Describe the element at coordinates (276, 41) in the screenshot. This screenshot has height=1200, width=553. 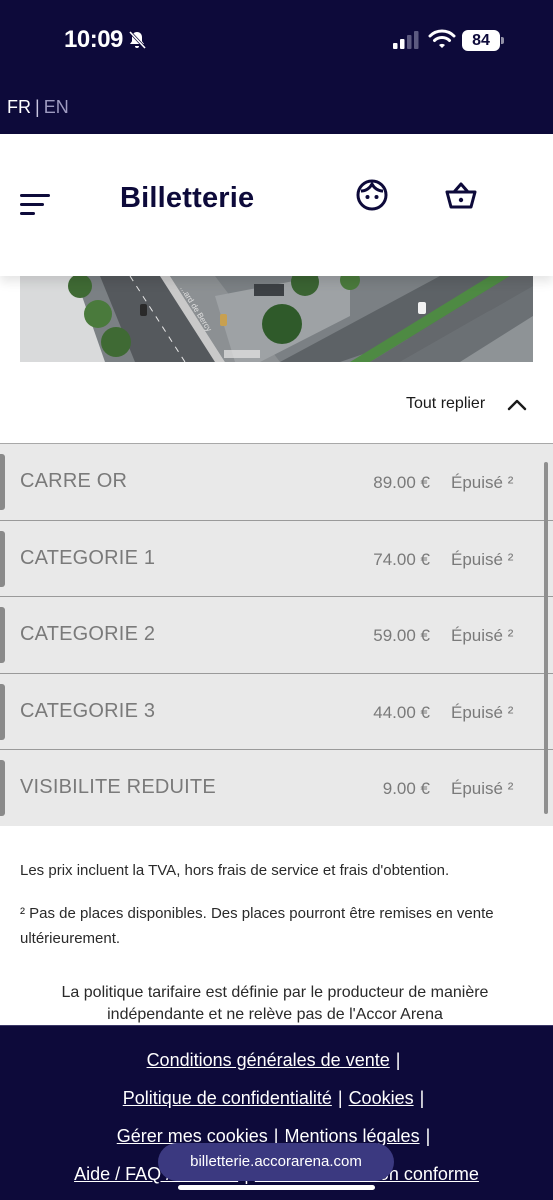
I see `status-bar: 10:09 84` at that location.